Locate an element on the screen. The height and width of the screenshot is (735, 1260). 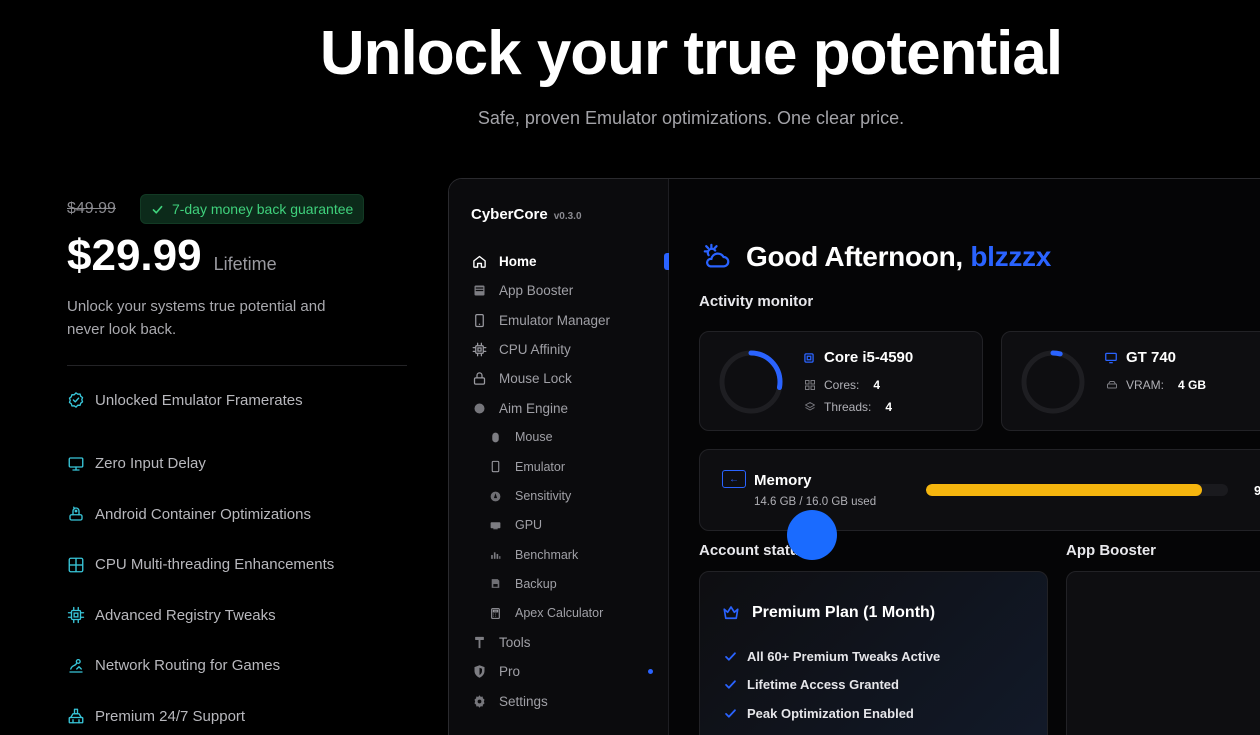
weather-icon is located at coordinates (716, 255).